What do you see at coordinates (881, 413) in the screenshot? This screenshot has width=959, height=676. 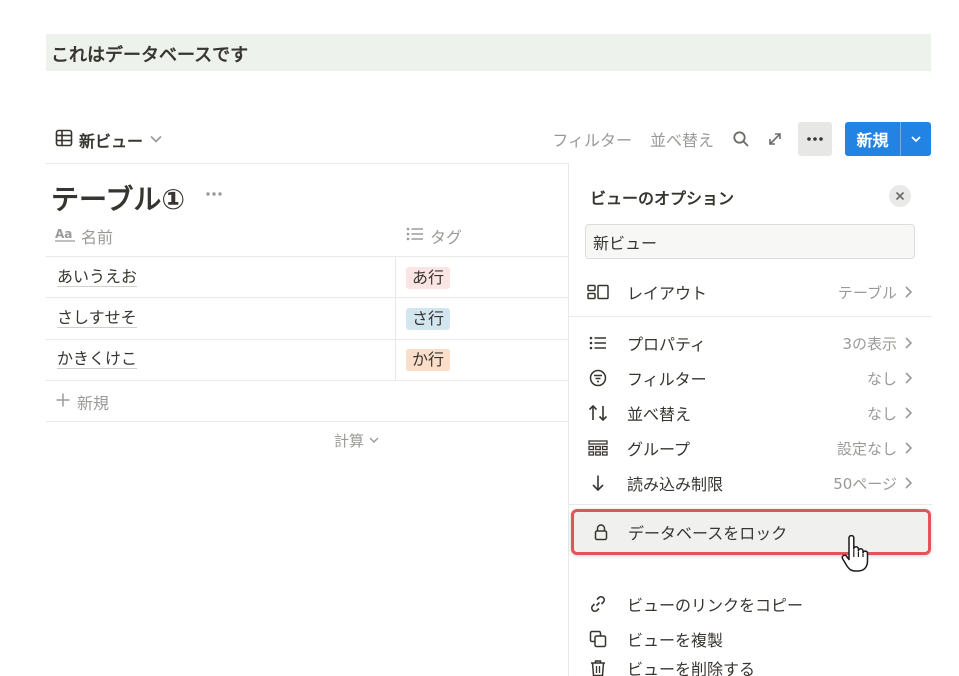 I see `sort-value: なし` at bounding box center [881, 413].